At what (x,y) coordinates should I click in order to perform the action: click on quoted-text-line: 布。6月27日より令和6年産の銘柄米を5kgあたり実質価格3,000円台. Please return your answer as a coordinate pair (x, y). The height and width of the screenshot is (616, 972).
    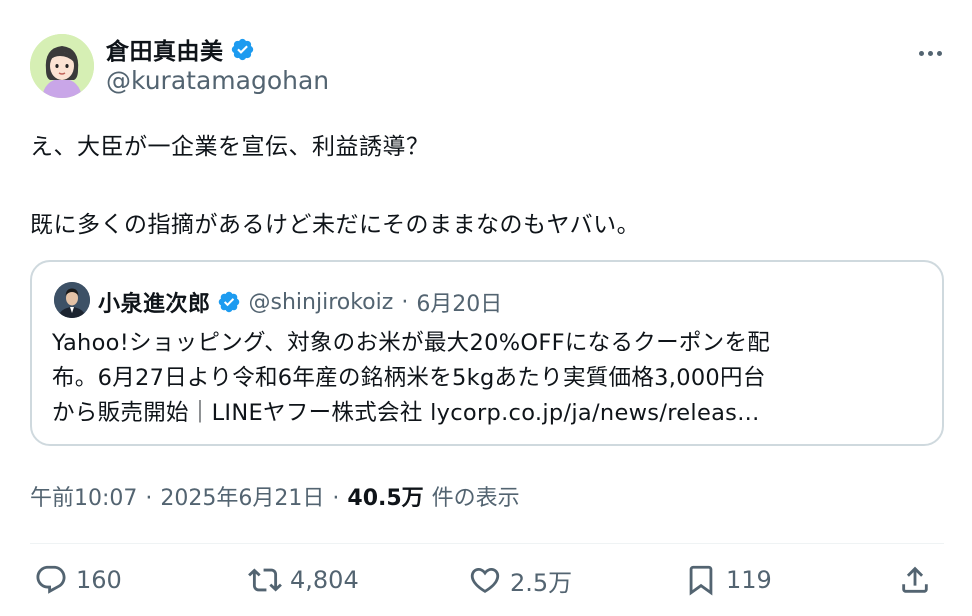
    Looking at the image, I should click on (409, 378).